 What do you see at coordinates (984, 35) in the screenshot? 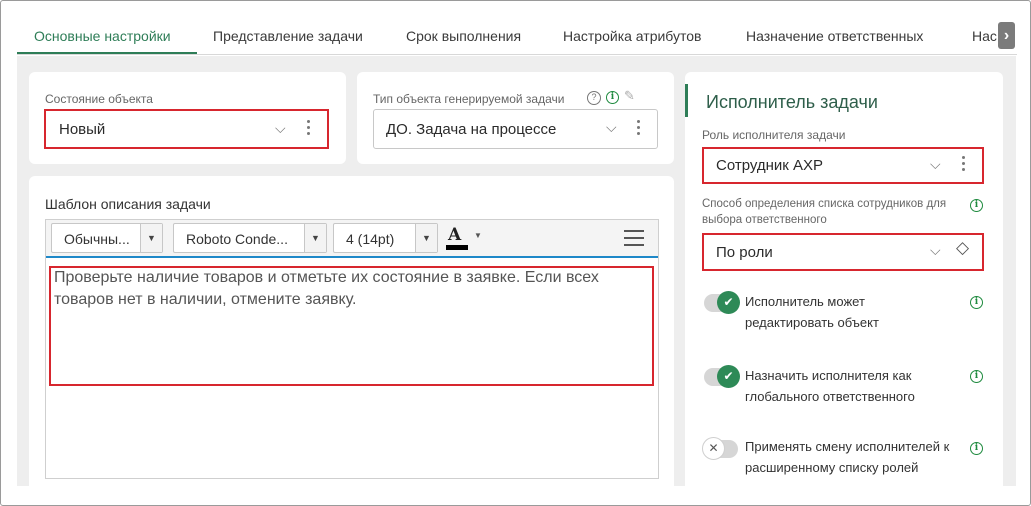
I see `tab-more: Нас` at bounding box center [984, 35].